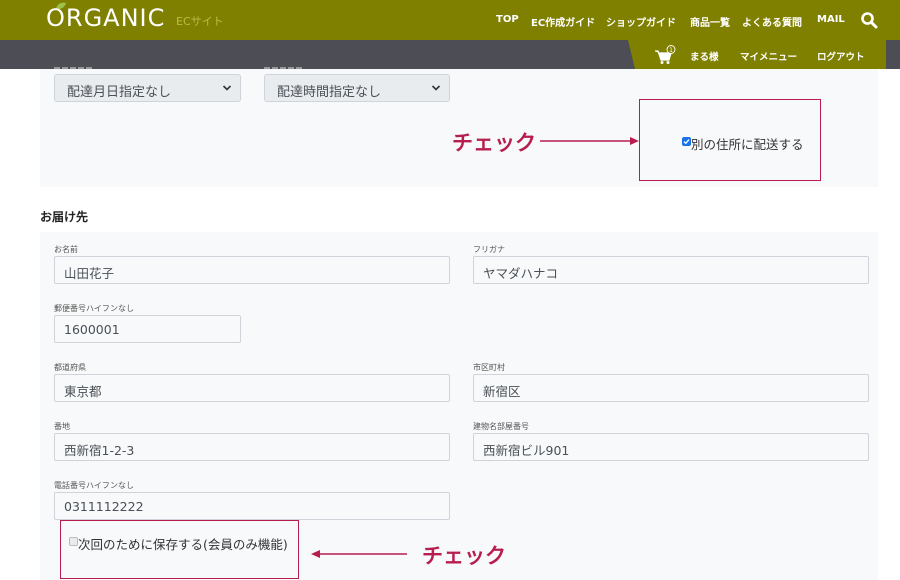 This screenshot has height=580, width=900. What do you see at coordinates (893, 54) in the screenshot?
I see `member-bar-edge` at bounding box center [893, 54].